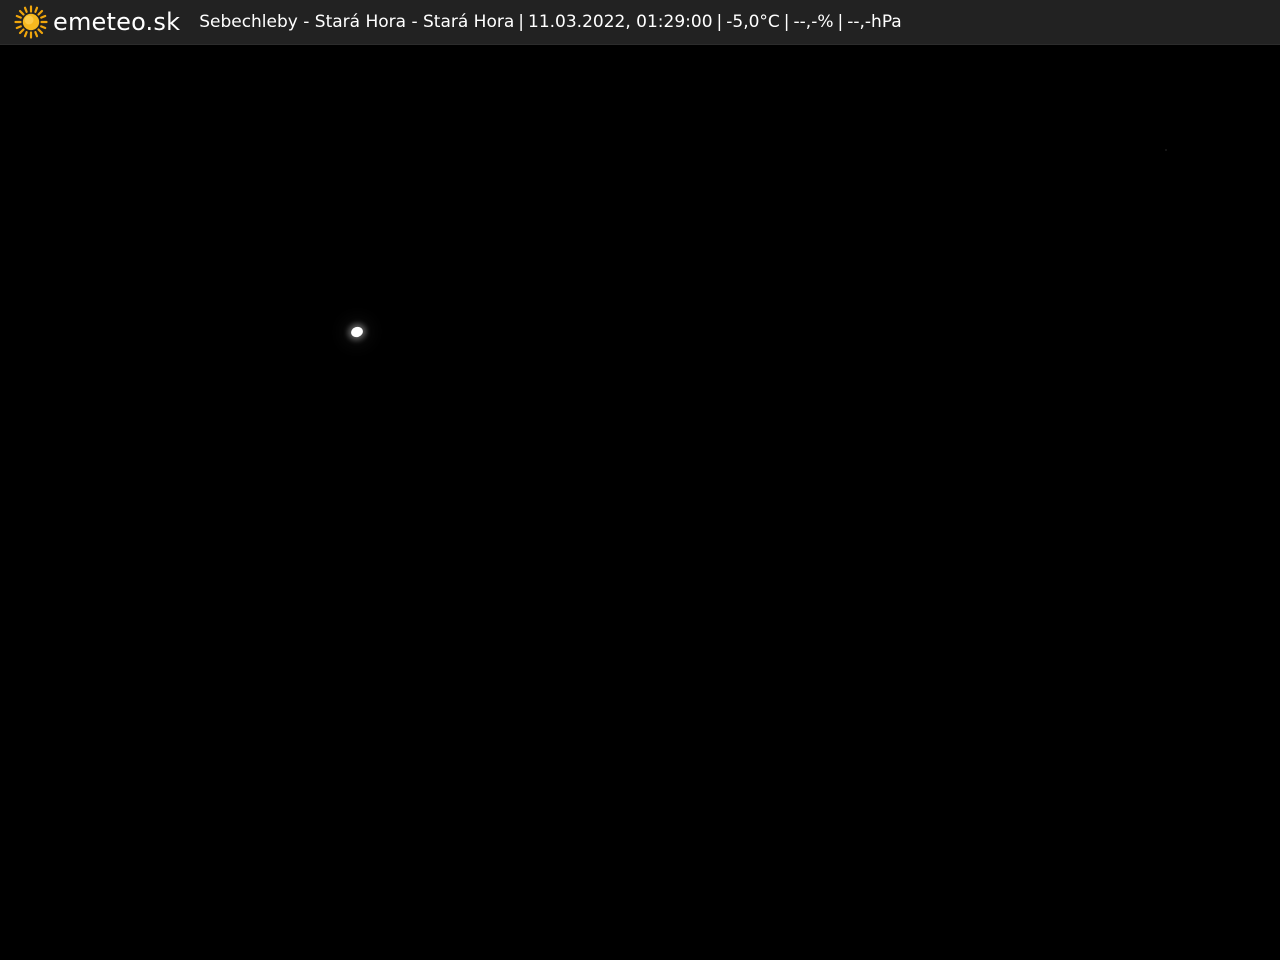 Image resolution: width=1280 pixels, height=960 pixels. I want to click on brand-name: emeteo.sk, so click(117, 22).